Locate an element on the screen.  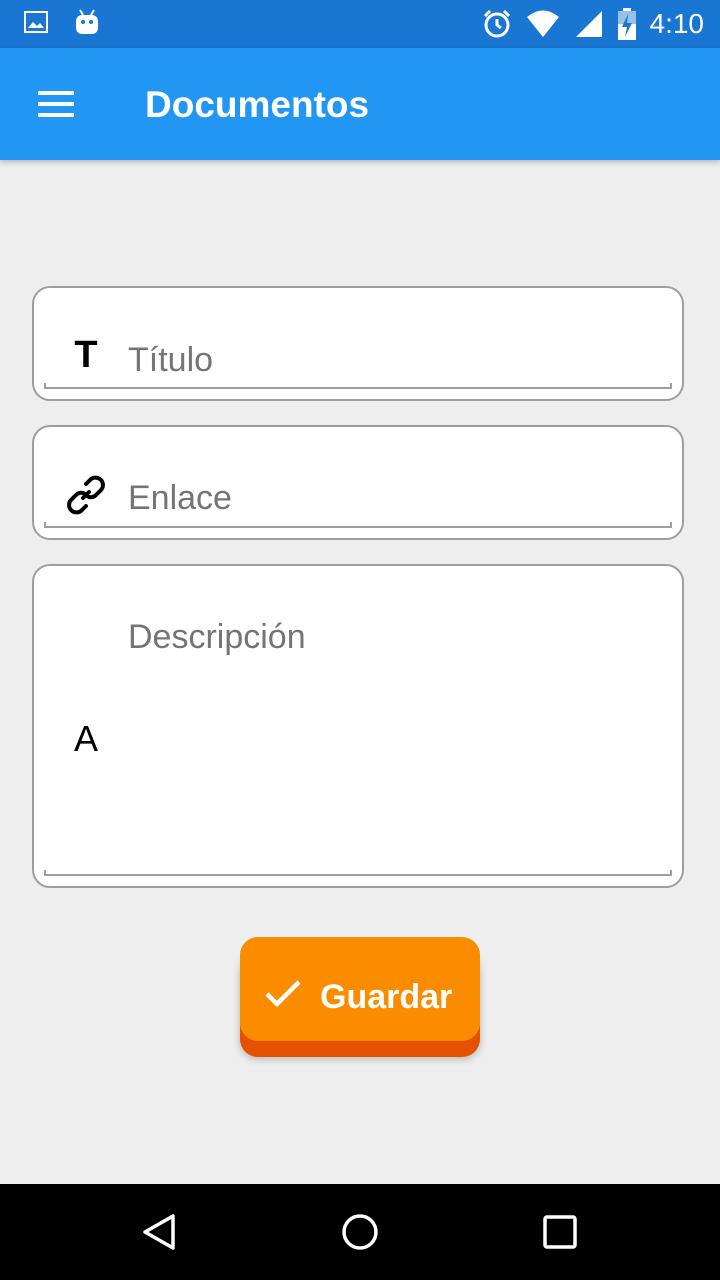
title-input: Título is located at coordinates (170, 360).